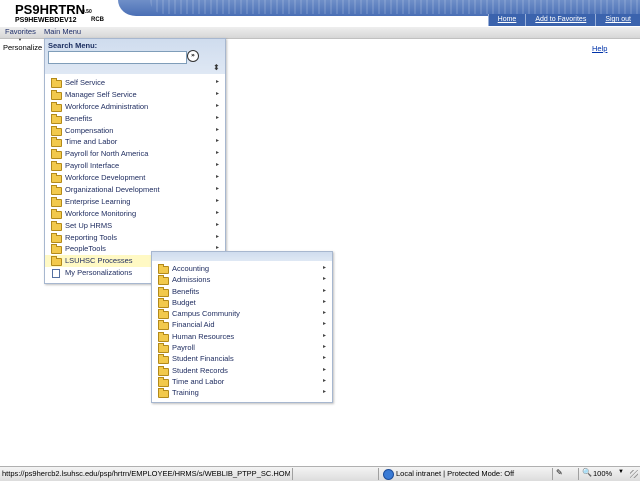  What do you see at coordinates (92, 166) in the screenshot?
I see `menu-item-label: Payroll Interface` at bounding box center [92, 166].